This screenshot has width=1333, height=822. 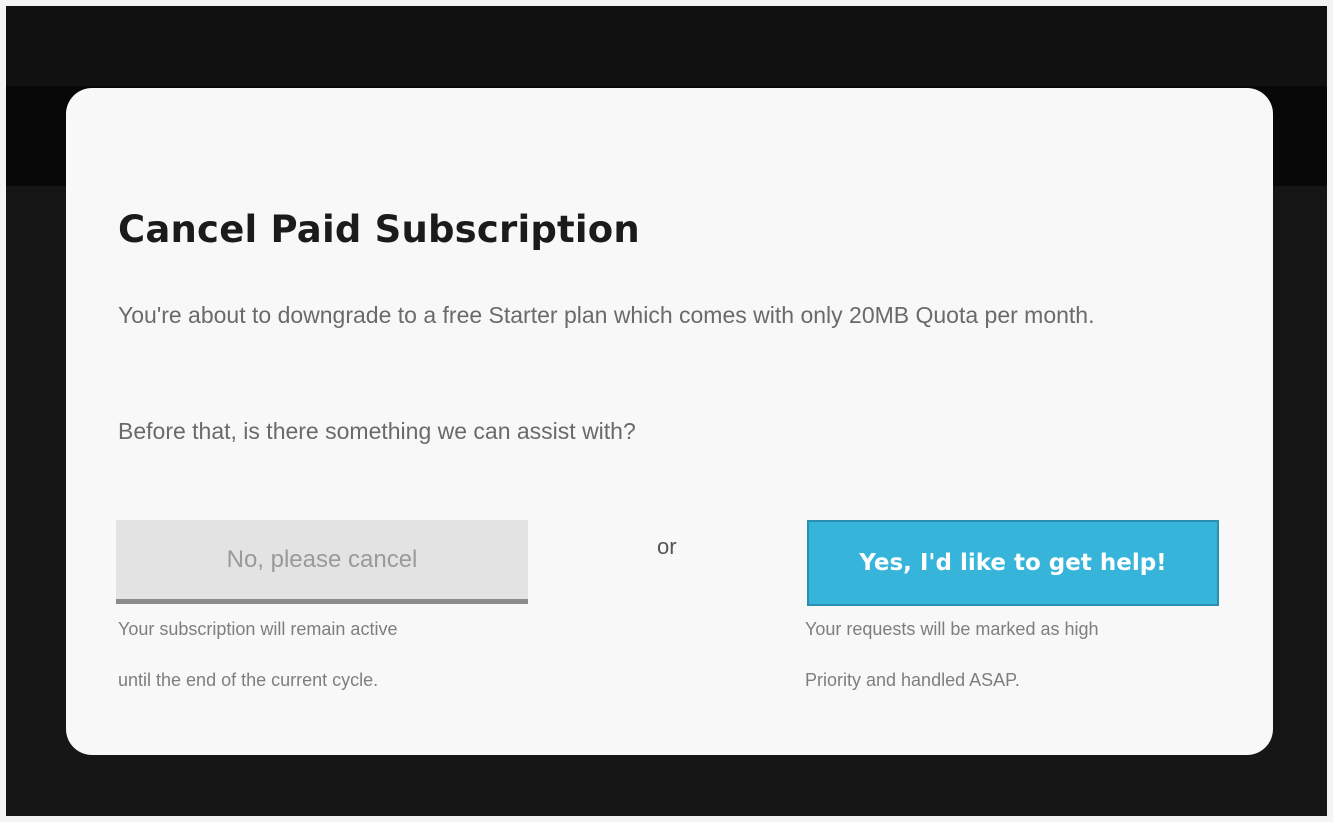 I want to click on help-caption-line-1: Your requests will be marked as high, so click(x=952, y=629).